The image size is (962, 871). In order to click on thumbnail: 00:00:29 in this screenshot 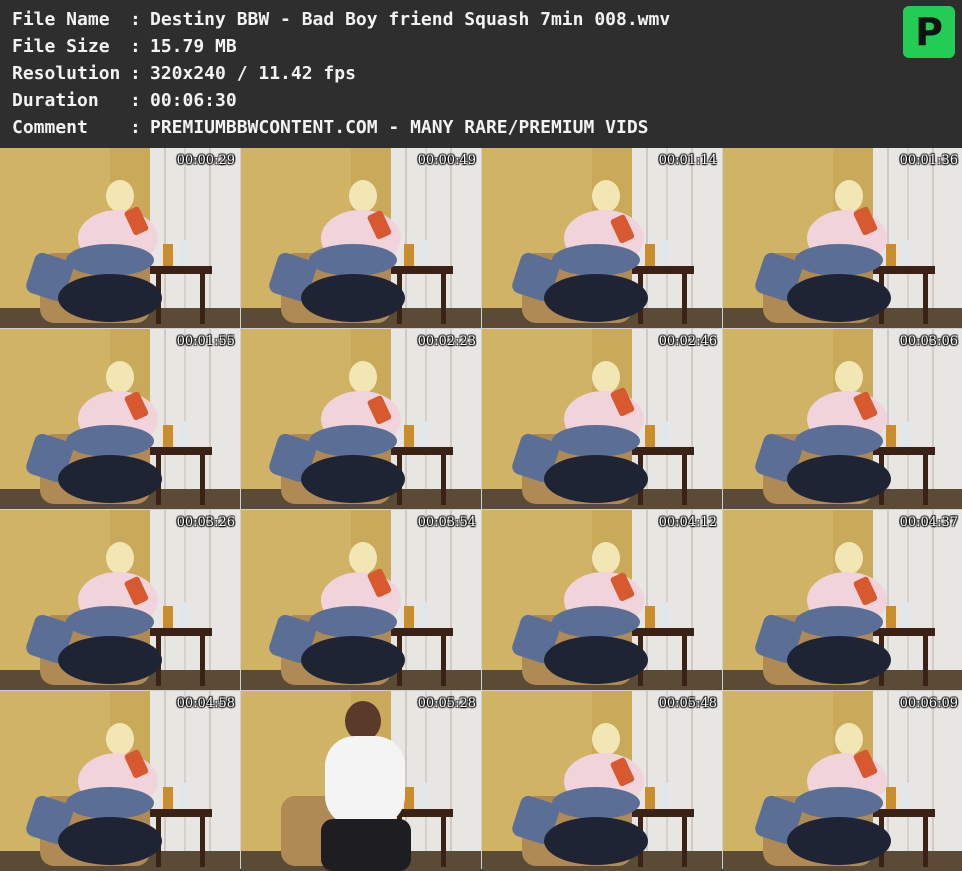, I will do `click(120, 238)`.